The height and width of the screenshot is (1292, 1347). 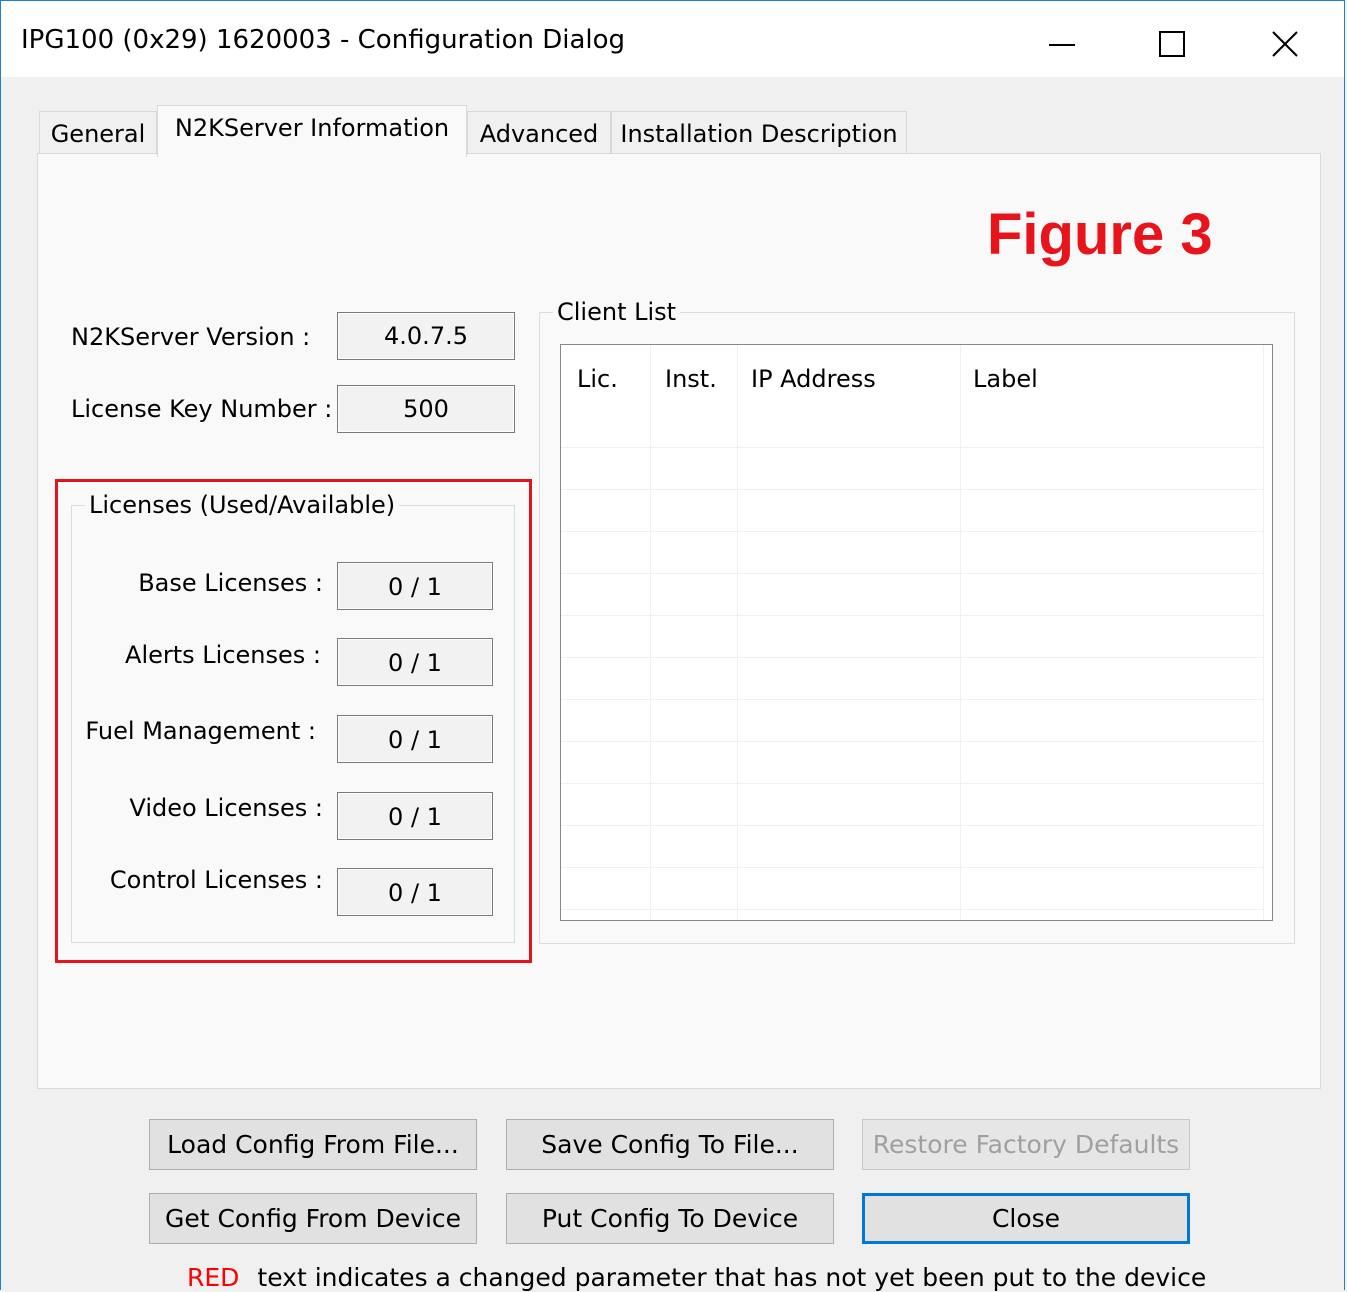 I want to click on server-version-field: 4.0.7.5, so click(x=426, y=336).